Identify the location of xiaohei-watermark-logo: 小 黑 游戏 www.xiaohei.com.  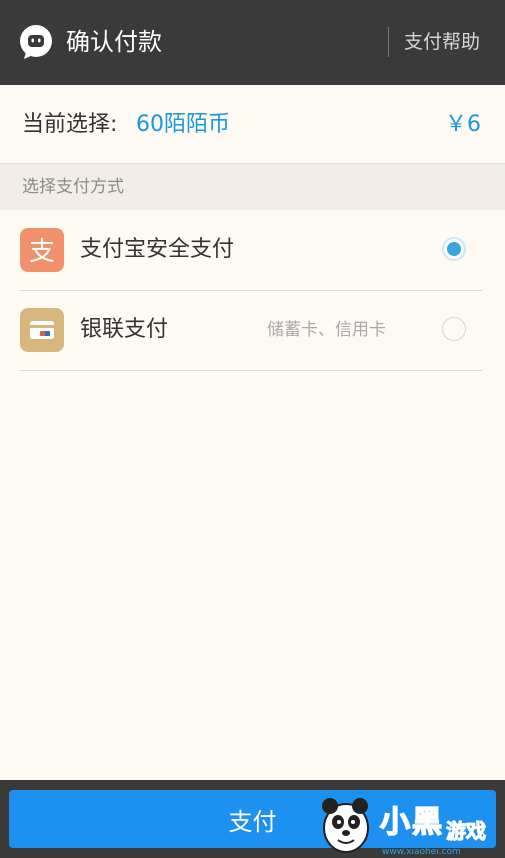
(404, 827).